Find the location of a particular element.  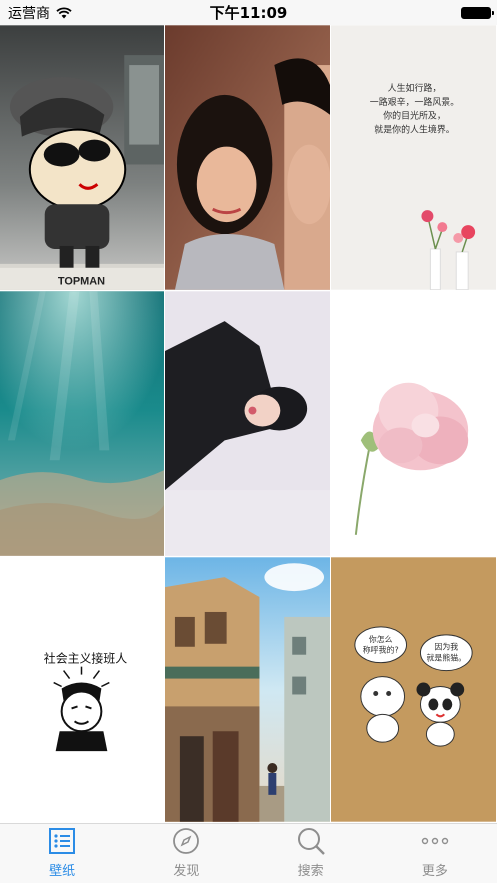

compass-icon is located at coordinates (186, 841).